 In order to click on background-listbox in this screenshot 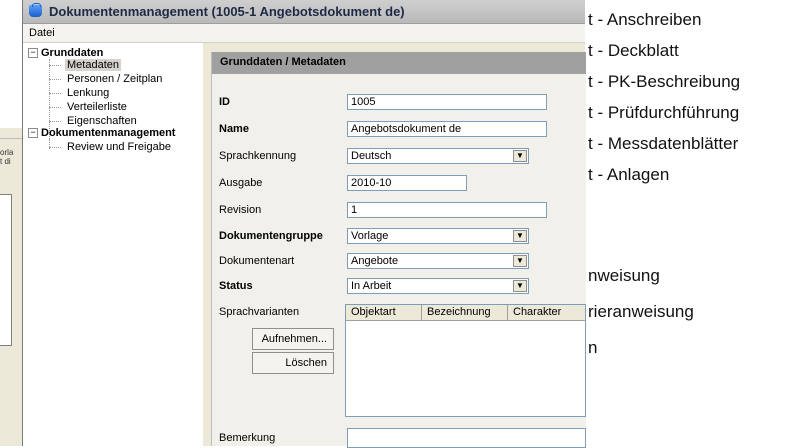, I will do `click(6, 270)`.